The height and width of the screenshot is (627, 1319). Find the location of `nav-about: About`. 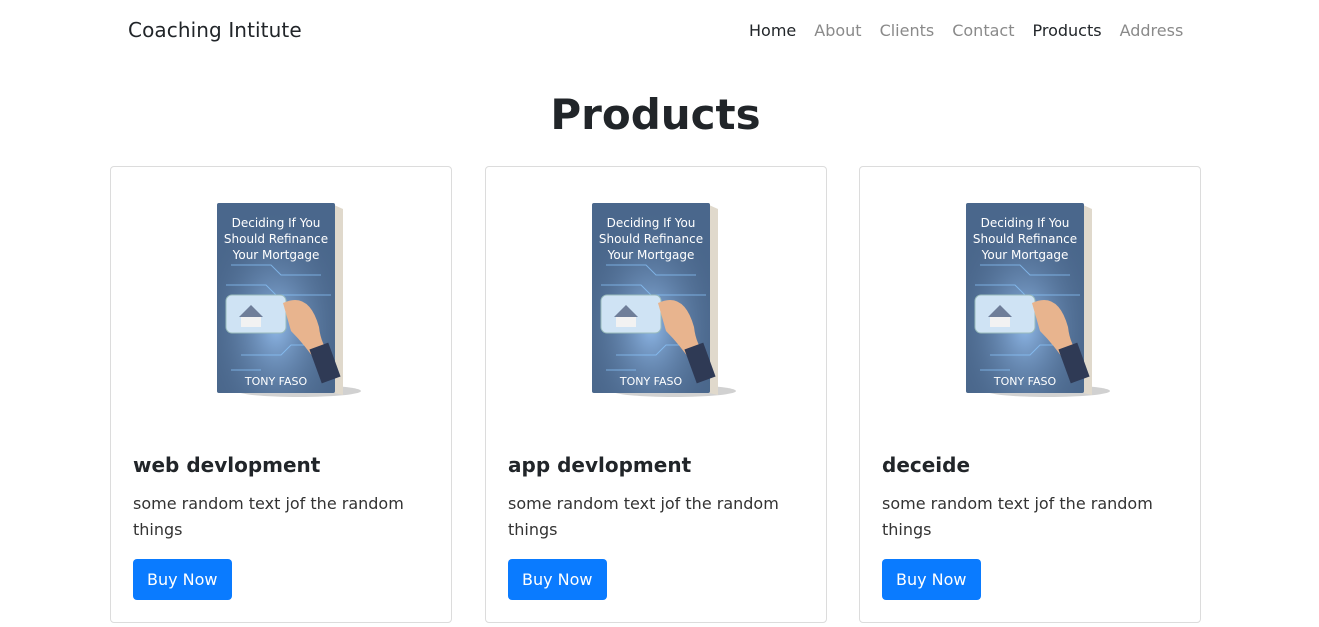

nav-about: About is located at coordinates (837, 30).